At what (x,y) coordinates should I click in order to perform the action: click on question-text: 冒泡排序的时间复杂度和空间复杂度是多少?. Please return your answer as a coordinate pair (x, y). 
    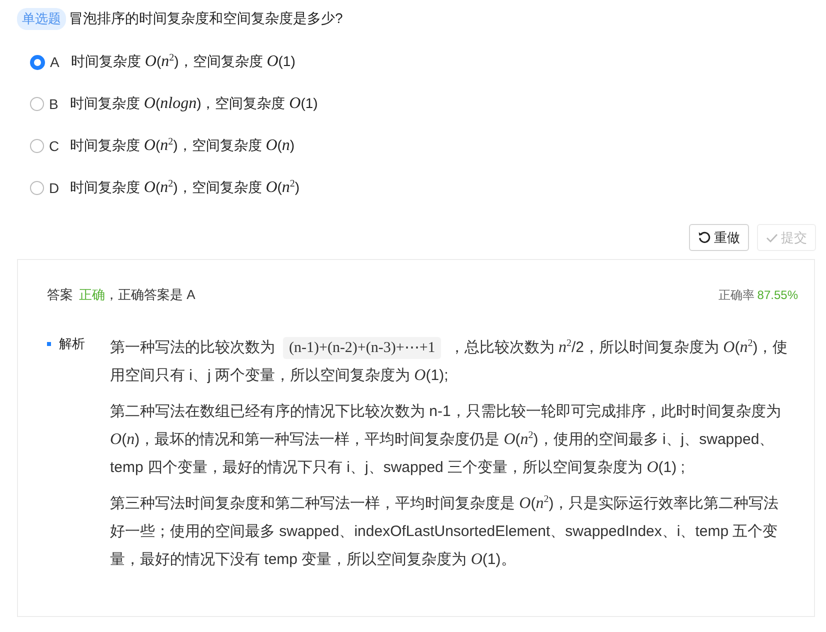
    Looking at the image, I should click on (206, 19).